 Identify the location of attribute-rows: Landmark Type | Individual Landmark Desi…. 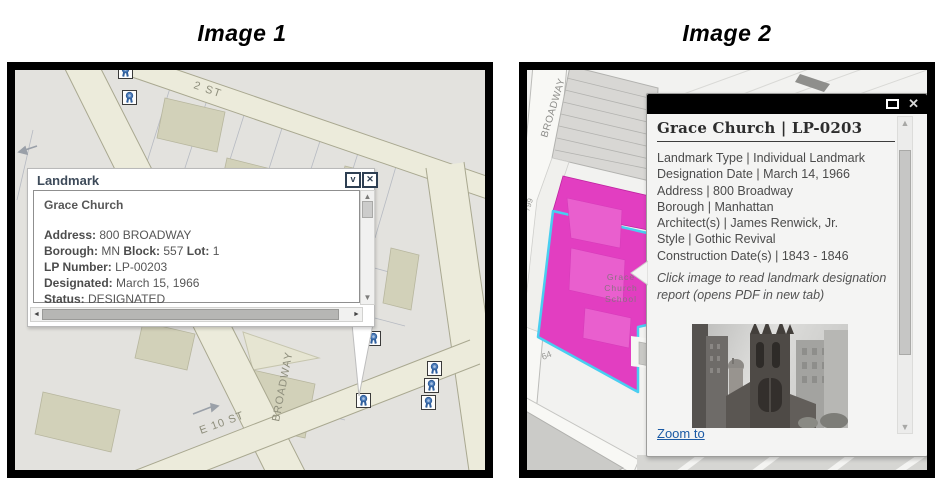
(776, 207).